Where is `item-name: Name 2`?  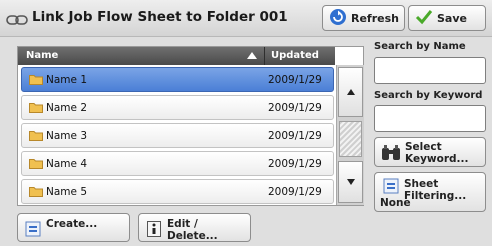
item-name: Name 2 is located at coordinates (66, 108).